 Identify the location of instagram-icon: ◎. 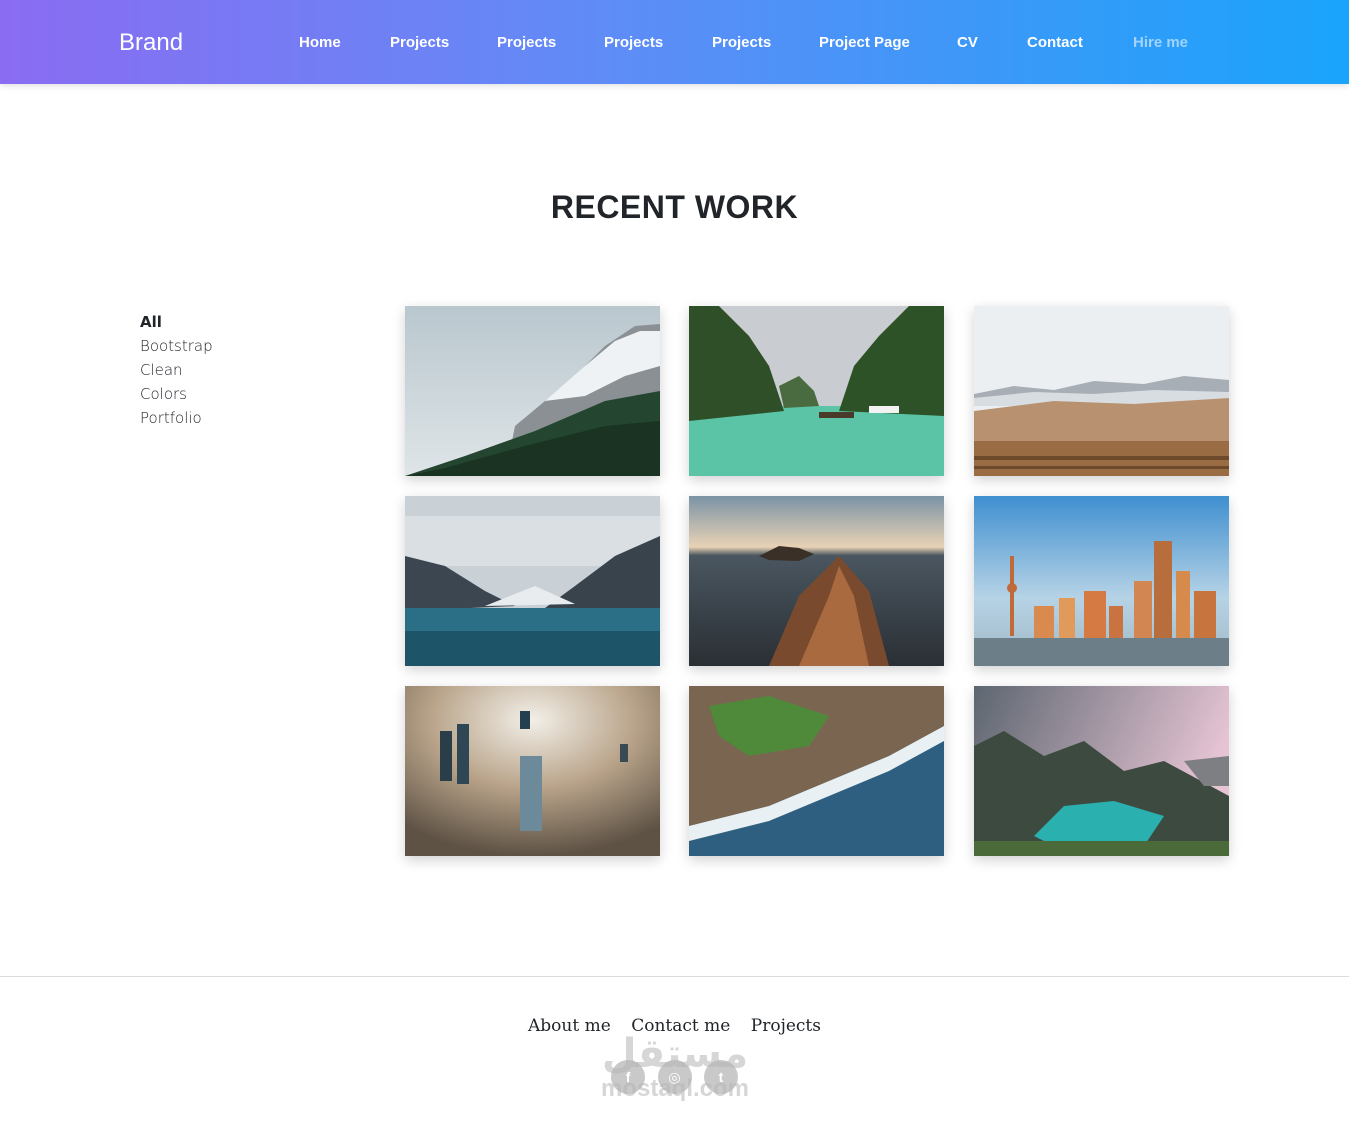
(674, 1077).